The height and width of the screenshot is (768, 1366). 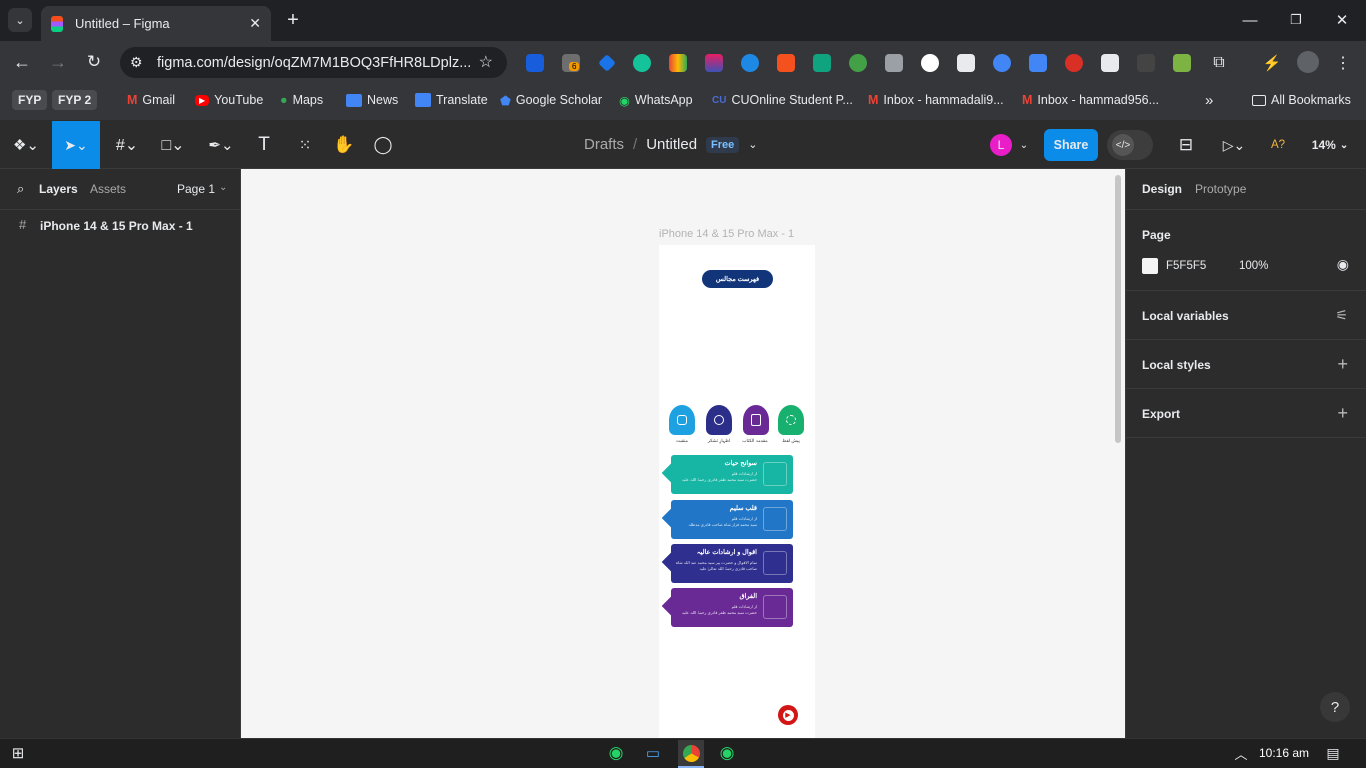 I want to click on notifications-icon: ▤, so click(x=1333, y=753).